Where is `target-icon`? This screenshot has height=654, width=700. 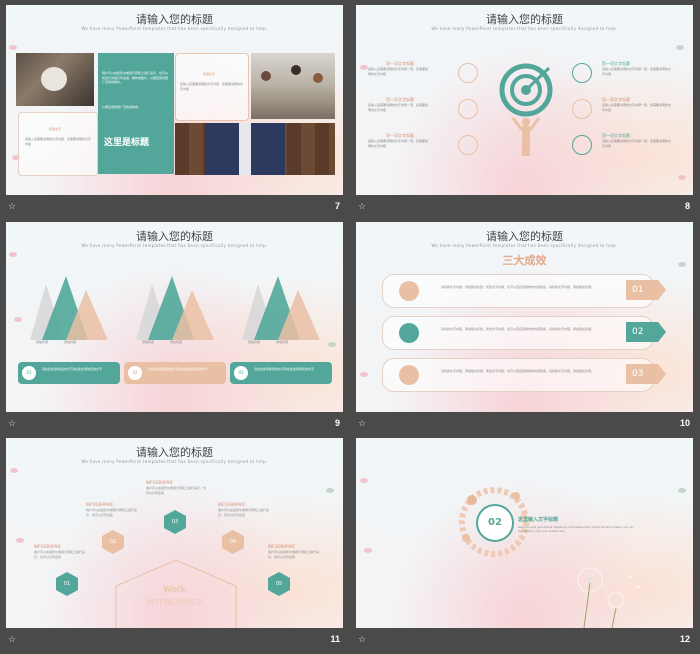 target-icon is located at coordinates (582, 109).